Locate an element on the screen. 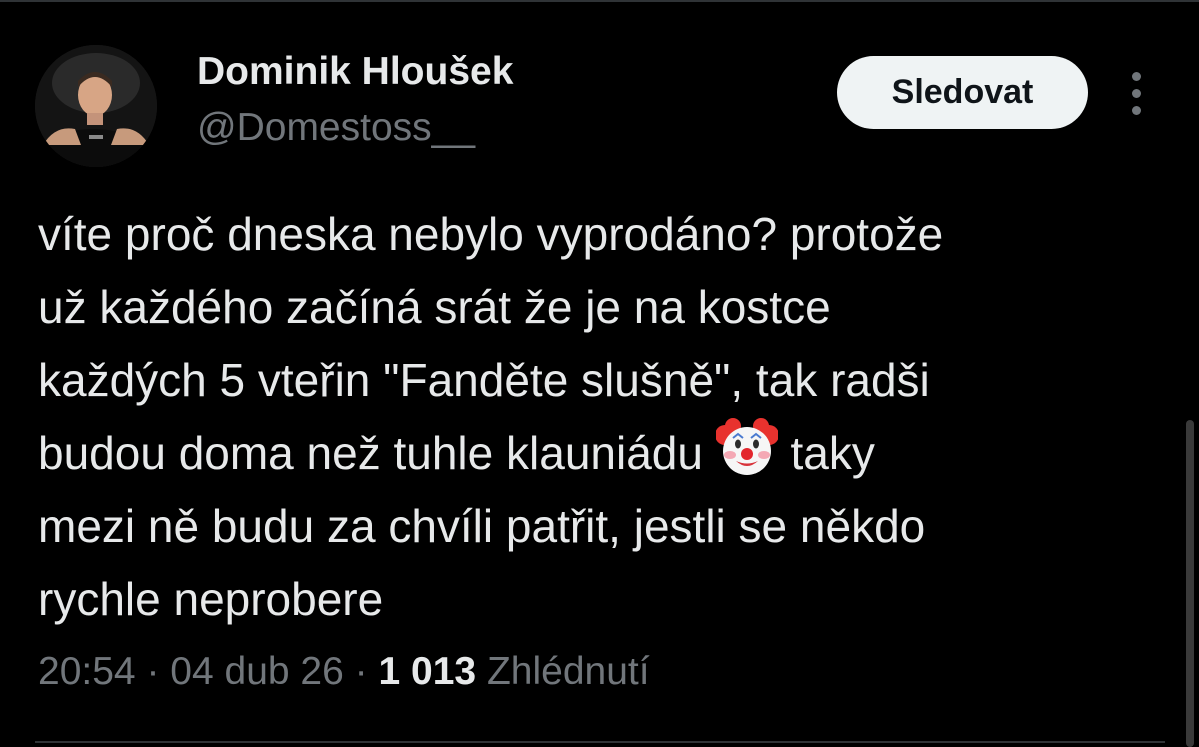 The height and width of the screenshot is (747, 1199). tweet-line-with-emoji: budou doma než tuhle klauniádu taky is located at coordinates (603, 453).